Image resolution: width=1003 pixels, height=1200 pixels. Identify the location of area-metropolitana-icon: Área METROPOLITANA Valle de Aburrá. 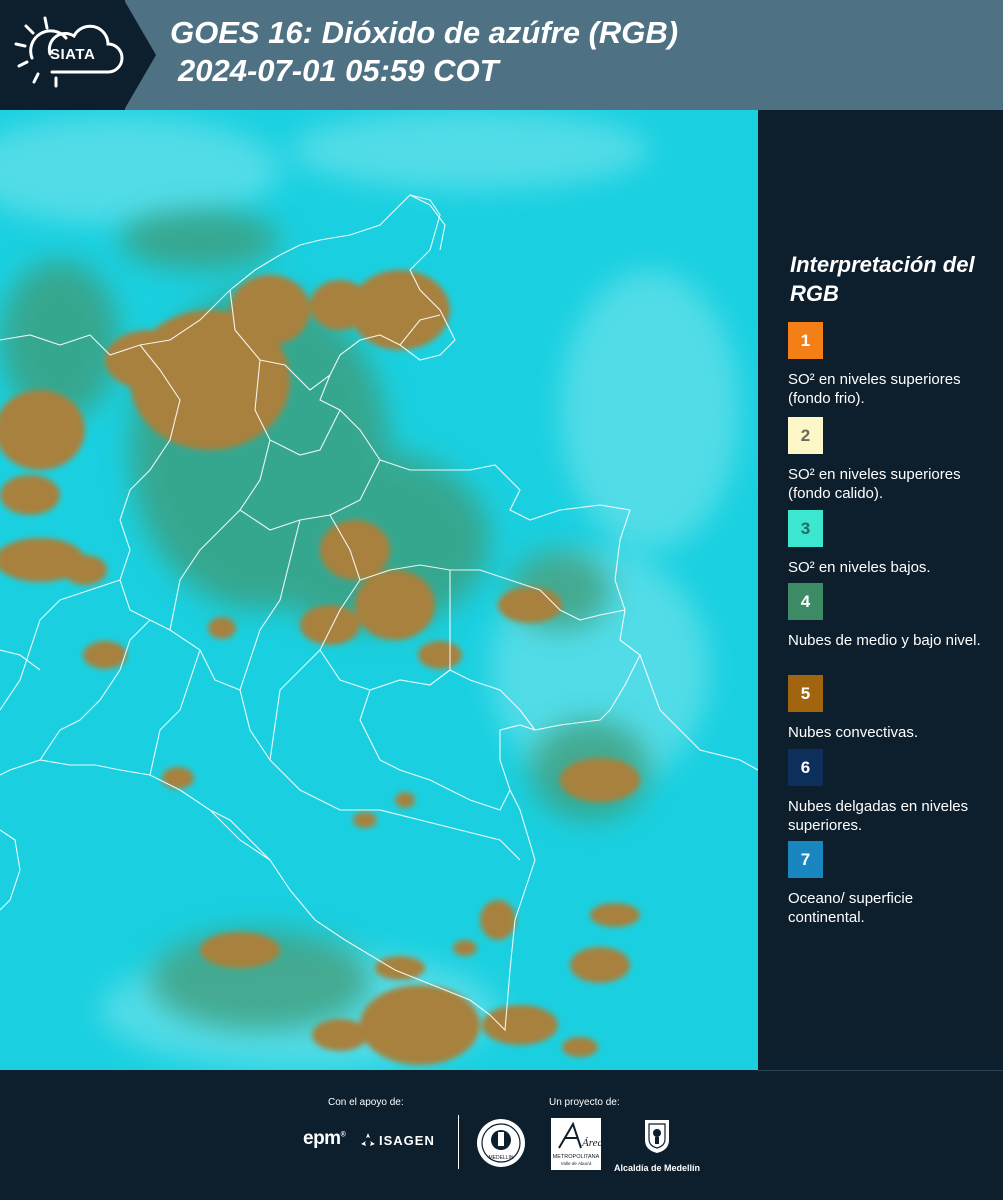
(577, 1144).